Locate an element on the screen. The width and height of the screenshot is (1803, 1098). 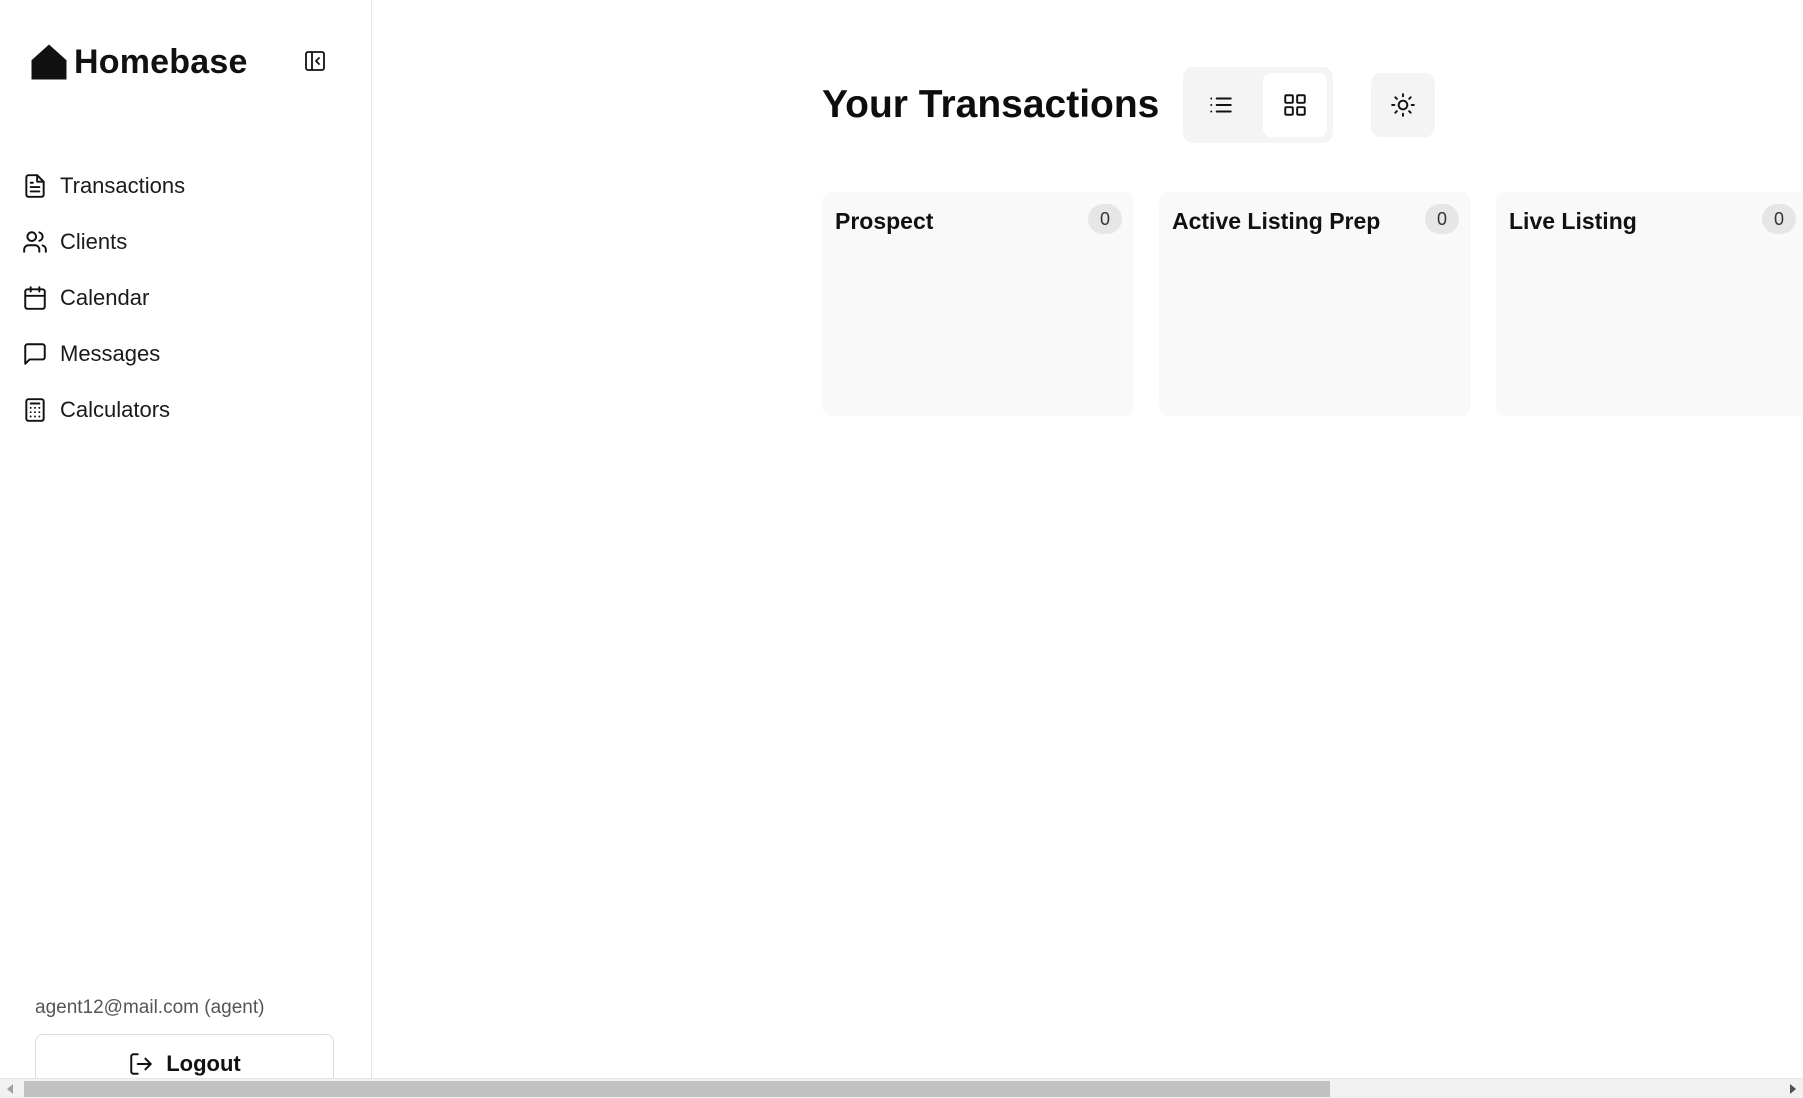
logout-icon is located at coordinates (141, 1064).